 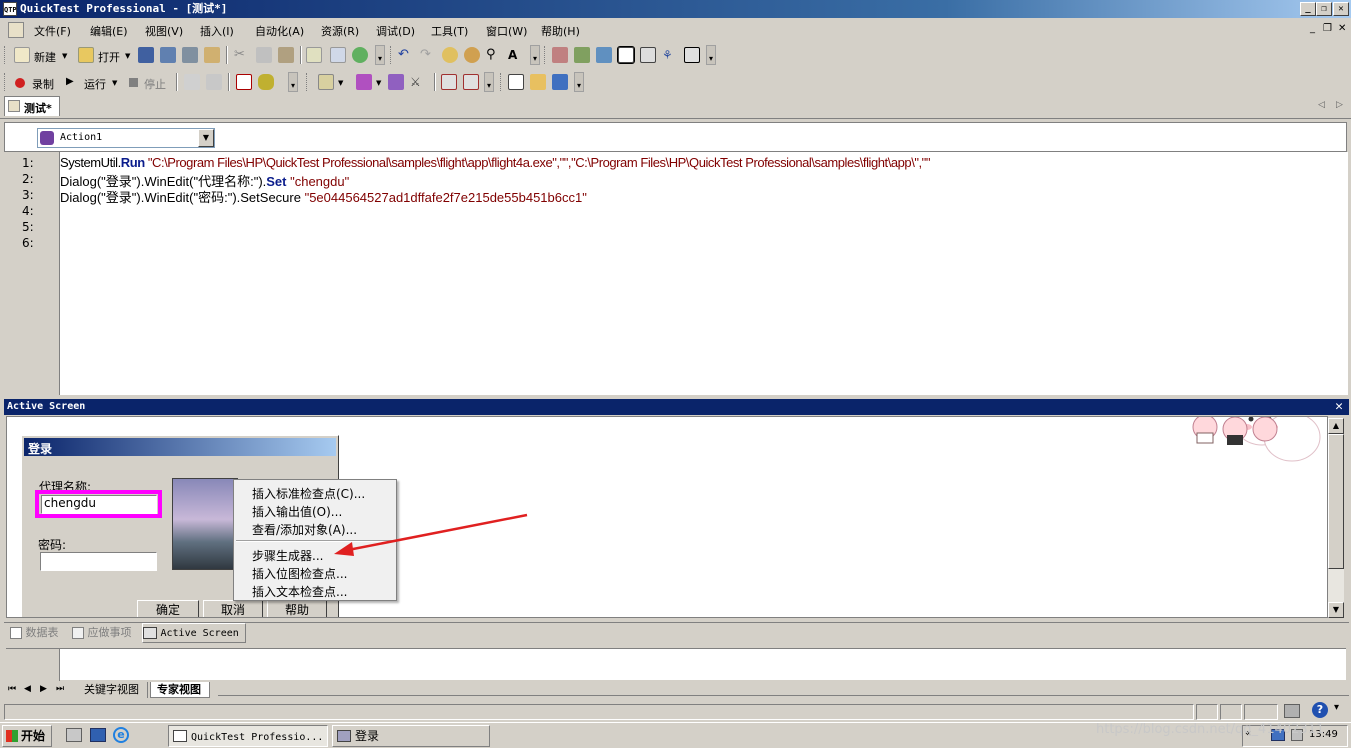 I want to click on insert-step-dropdown-icon: ▼, so click(x=340, y=83).